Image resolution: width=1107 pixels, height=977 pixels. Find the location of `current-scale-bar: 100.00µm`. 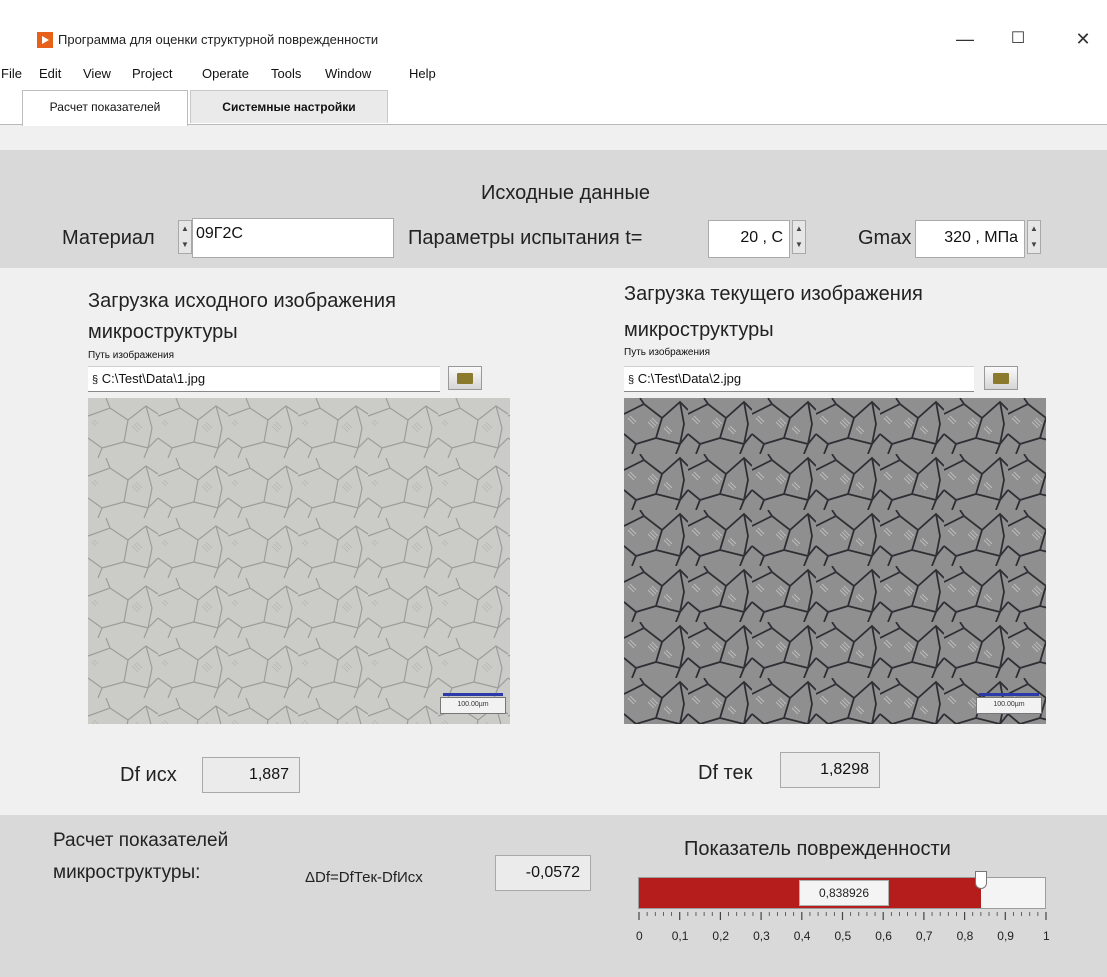

current-scale-bar: 100.00µm is located at coordinates (1009, 703).